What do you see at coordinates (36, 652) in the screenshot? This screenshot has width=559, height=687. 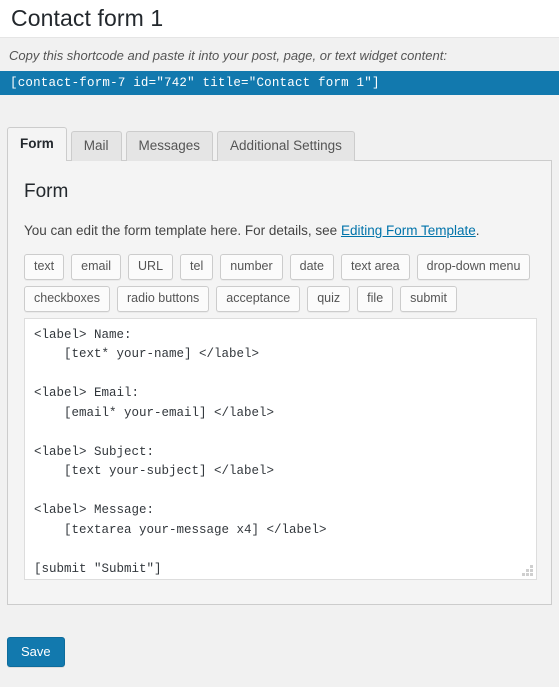 I see `save-button: Save` at bounding box center [36, 652].